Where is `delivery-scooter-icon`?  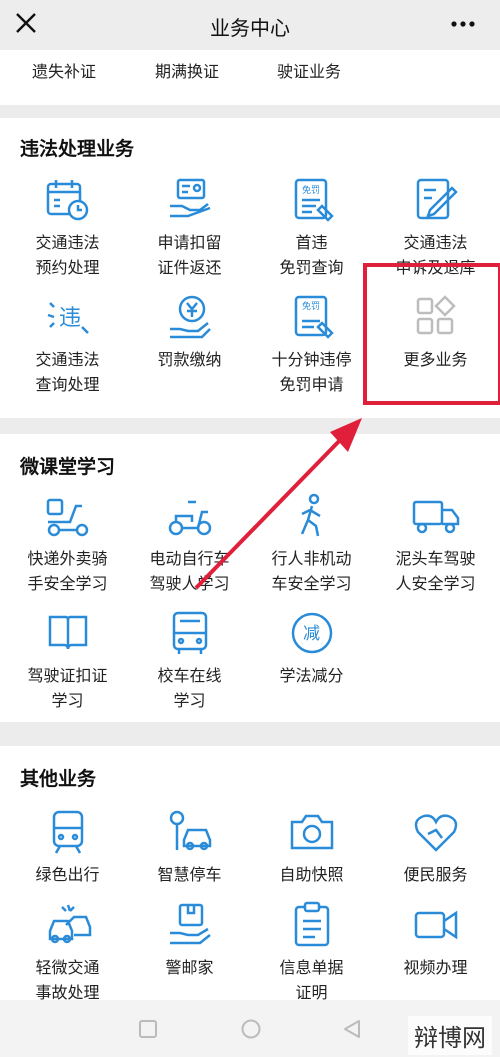
delivery-scooter-icon is located at coordinates (67, 517).